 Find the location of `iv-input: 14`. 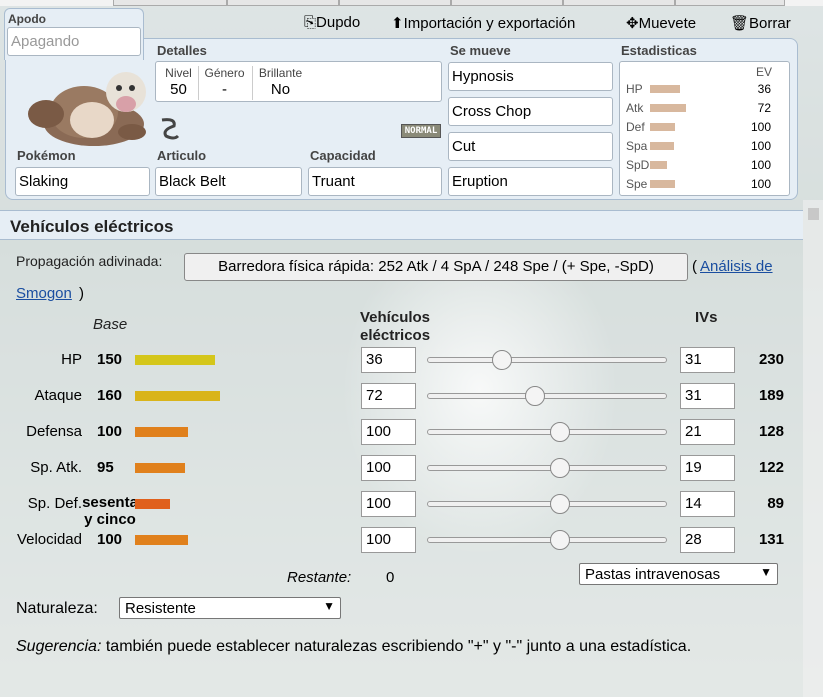

iv-input: 14 is located at coordinates (707, 504).